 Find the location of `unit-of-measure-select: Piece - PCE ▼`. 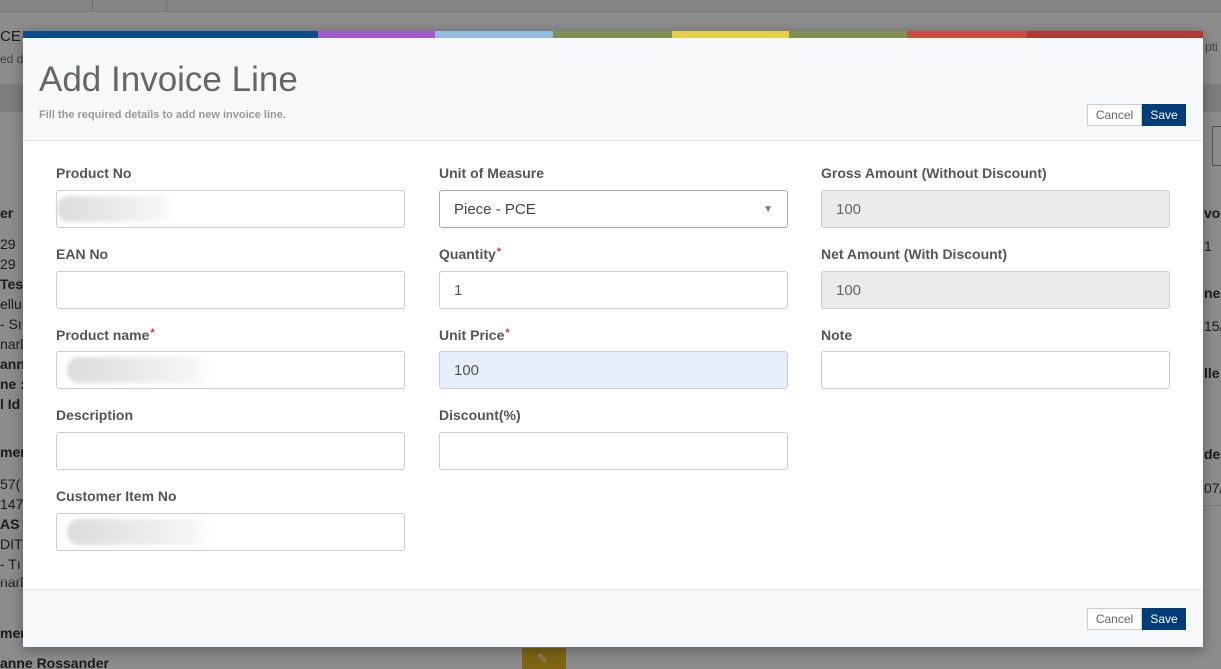

unit-of-measure-select: Piece - PCE ▼ is located at coordinates (613, 209).